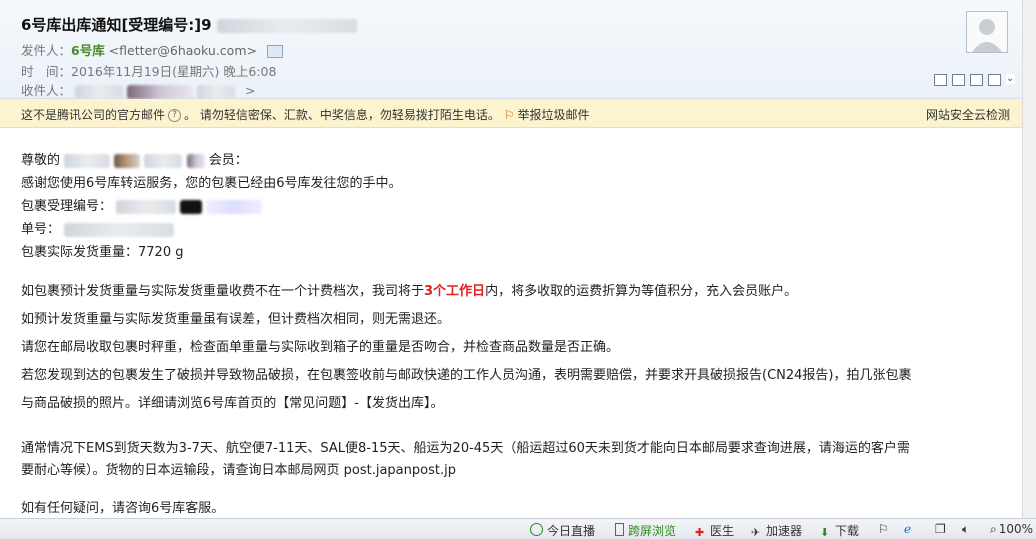 Image resolution: width=1036 pixels, height=539 pixels. Describe the element at coordinates (232, 403) in the screenshot. I see `damage-paragraph-cont: 与商品破损的照片。详细请浏览6号库首页的【常见问题】-【发货出库】。` at that location.